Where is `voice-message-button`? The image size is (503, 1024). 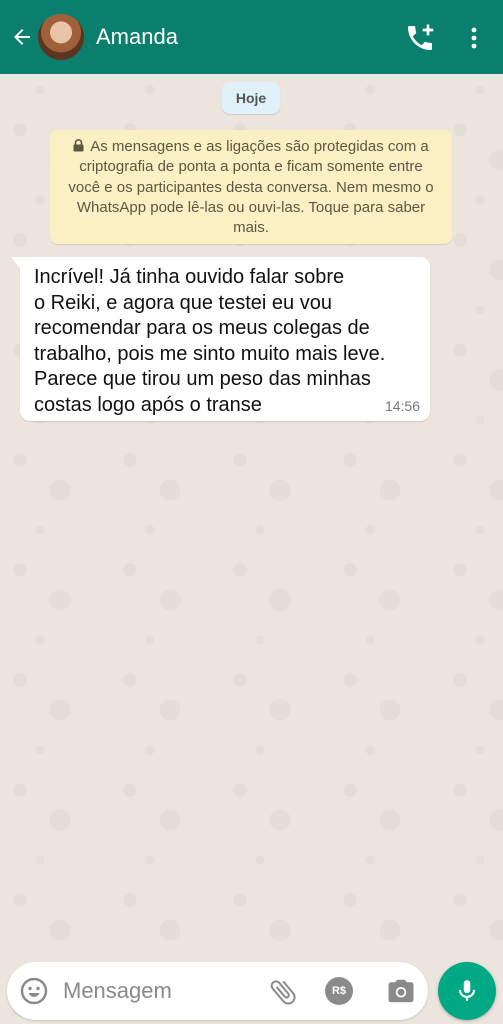 voice-message-button is located at coordinates (467, 991).